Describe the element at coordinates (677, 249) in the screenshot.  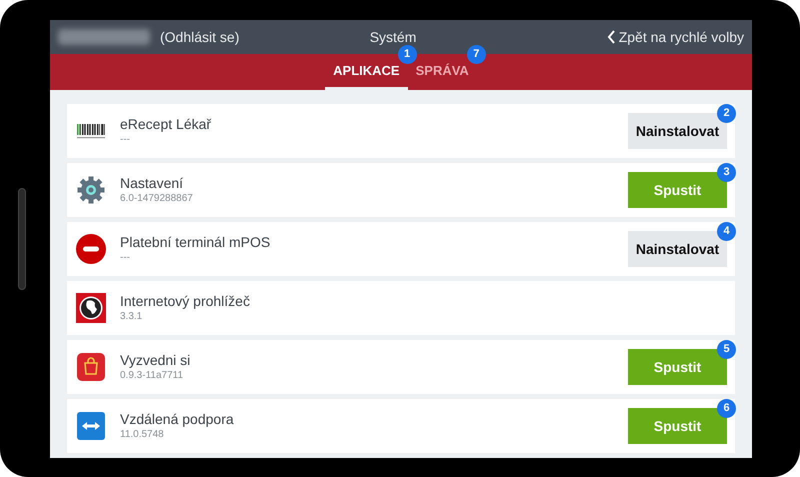
I see `install-button: Nainstalovat` at that location.